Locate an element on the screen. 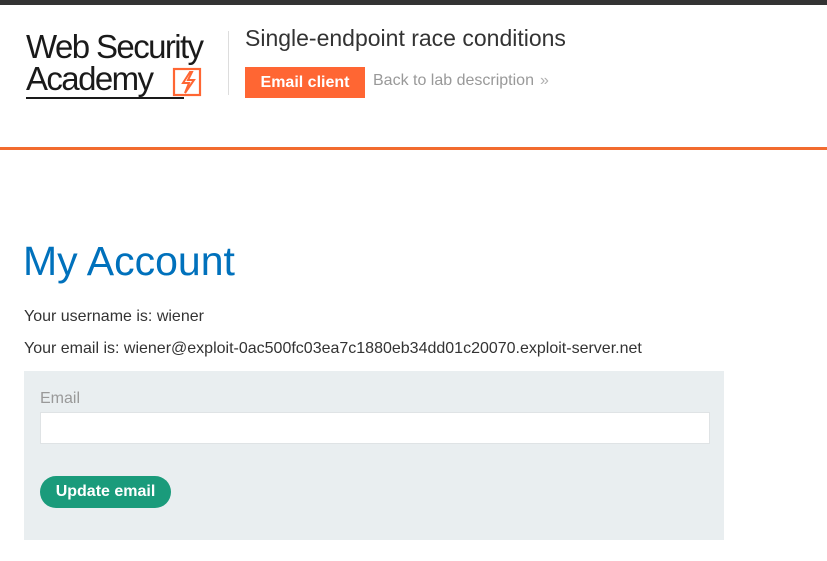 The height and width of the screenshot is (561, 827). web-security-academy-logo: Web Security Academy is located at coordinates (126, 66).